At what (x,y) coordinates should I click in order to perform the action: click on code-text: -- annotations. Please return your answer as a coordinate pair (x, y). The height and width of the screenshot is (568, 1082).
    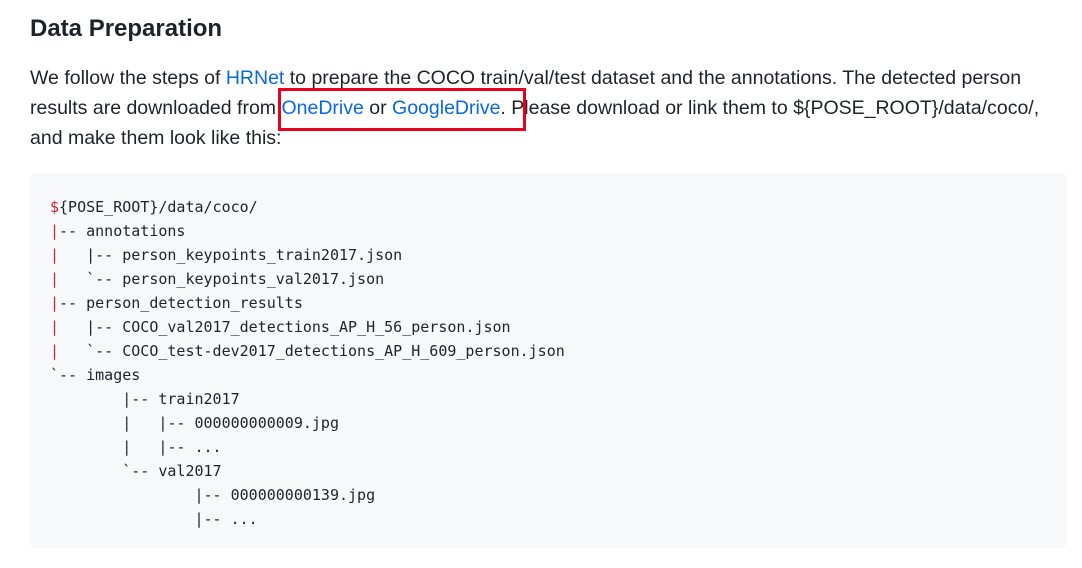
    Looking at the image, I should click on (122, 231).